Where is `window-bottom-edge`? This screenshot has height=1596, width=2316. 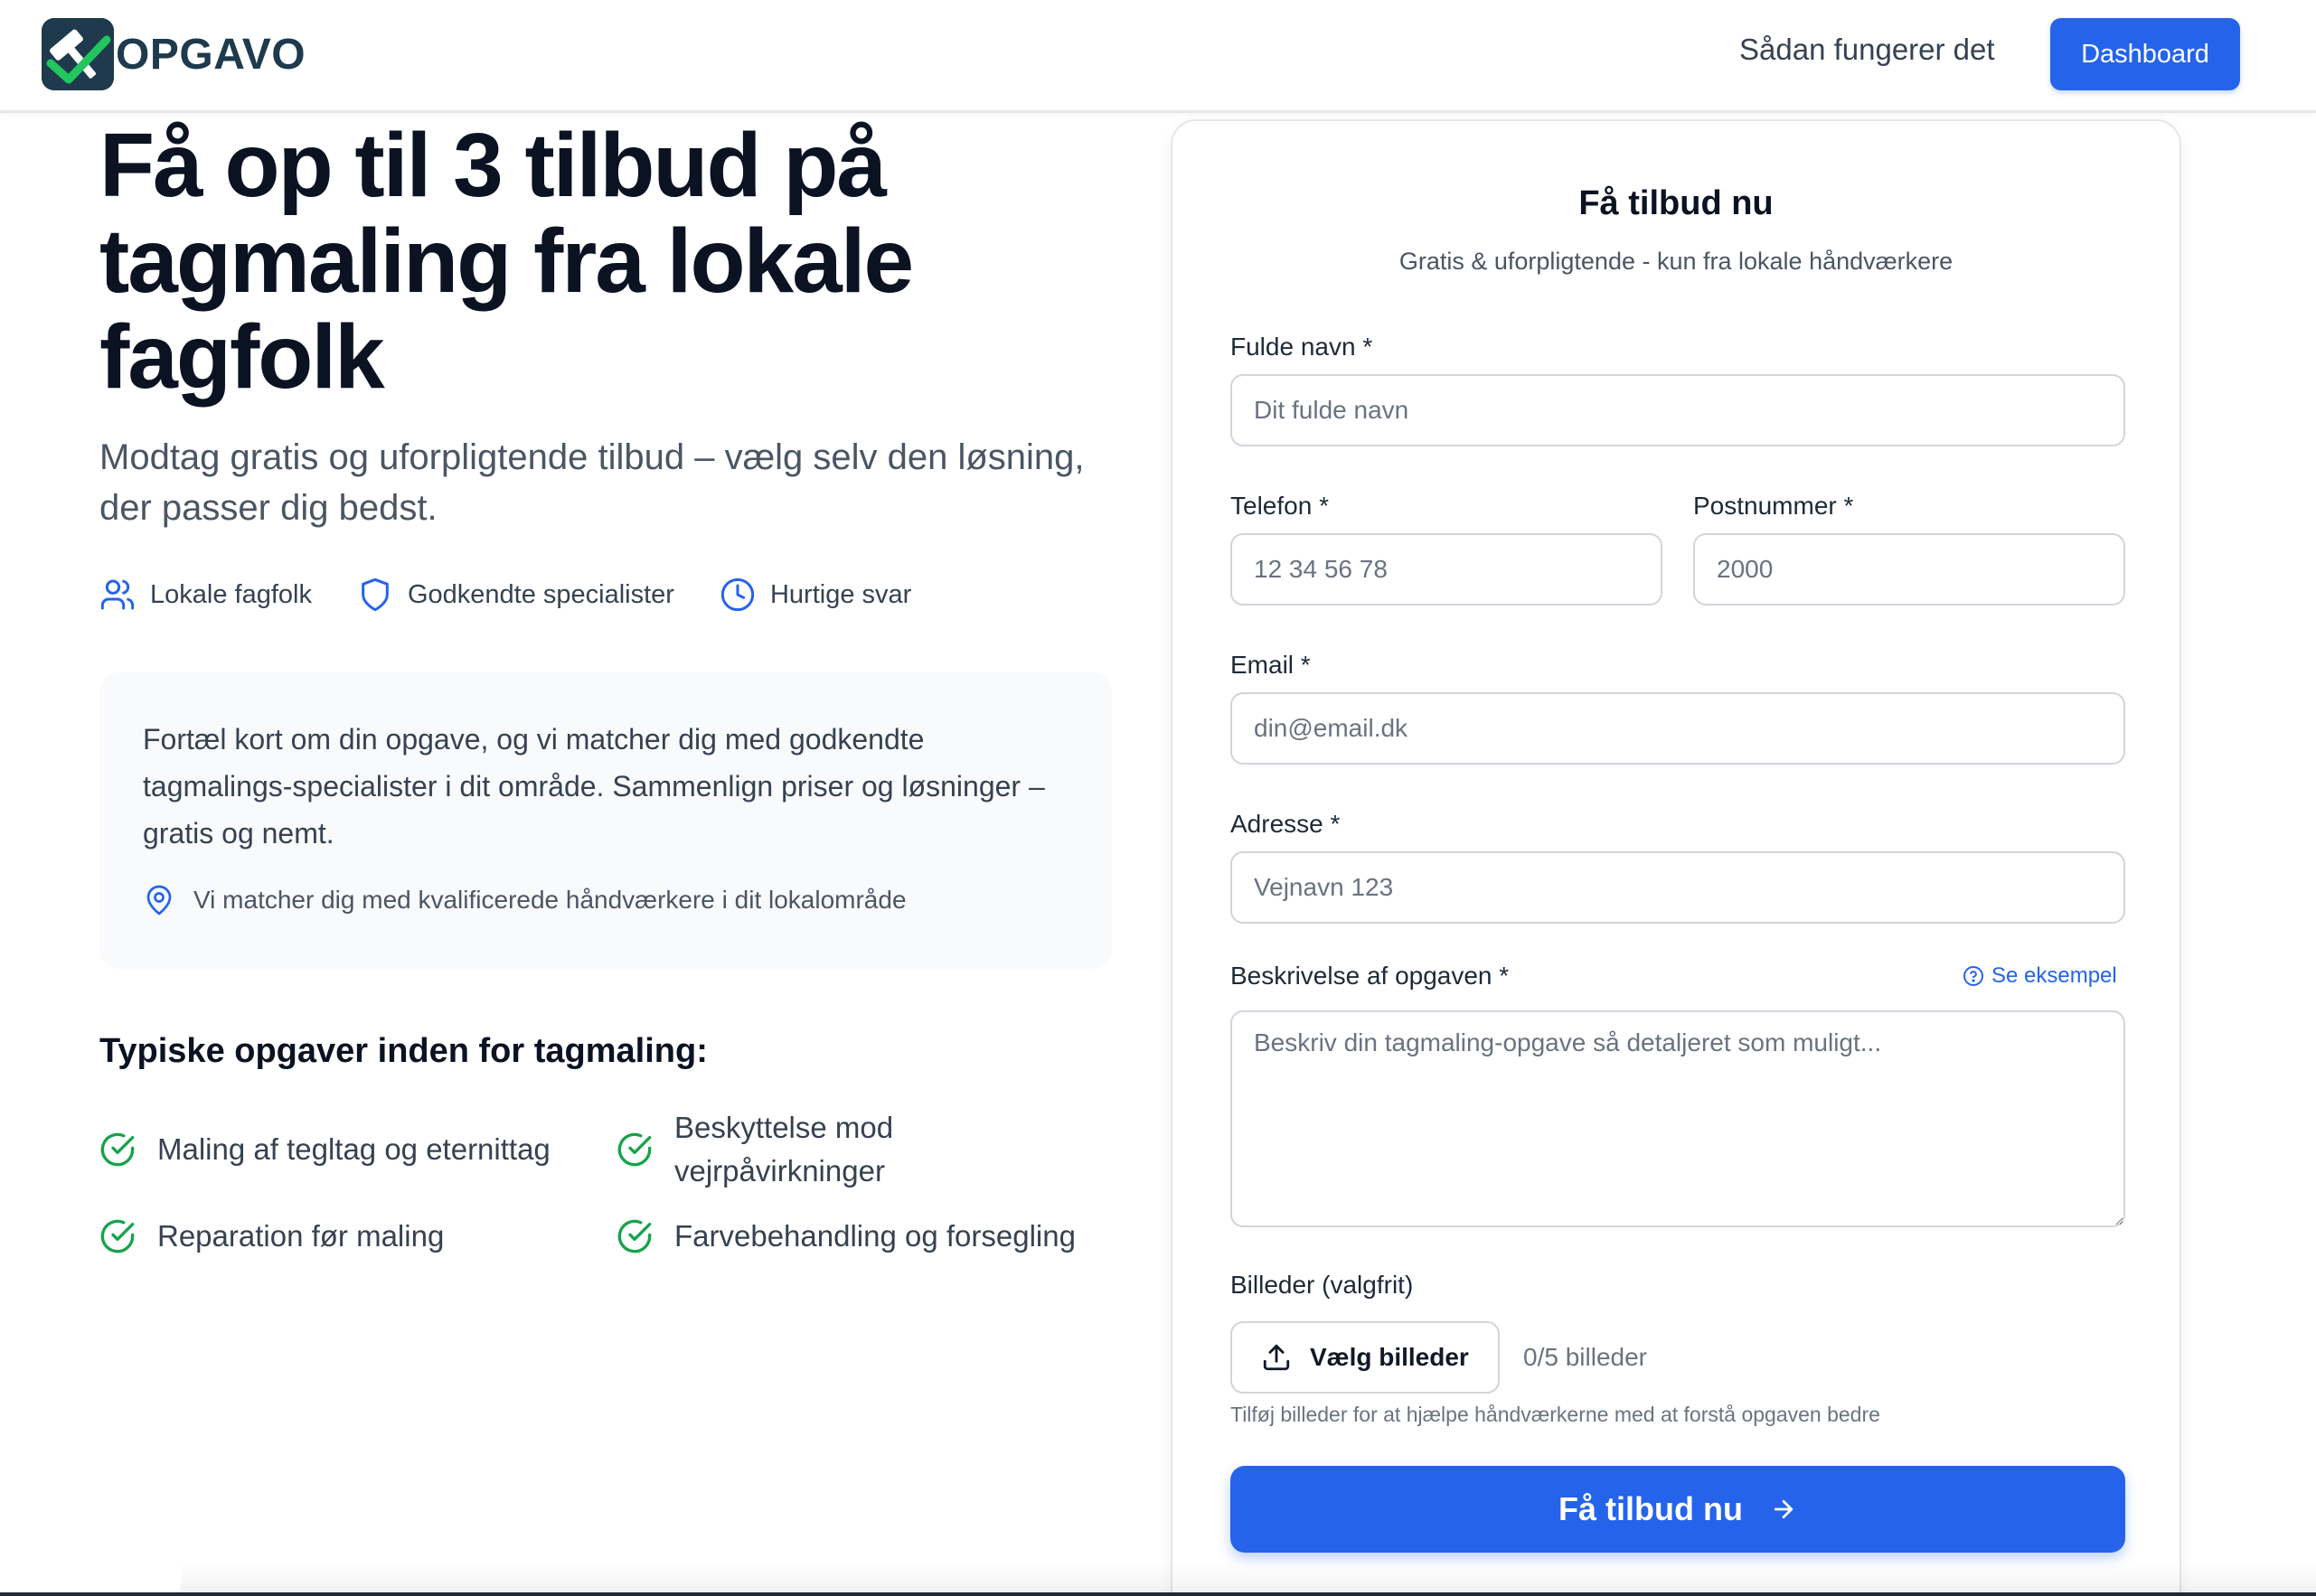 window-bottom-edge is located at coordinates (1158, 1594).